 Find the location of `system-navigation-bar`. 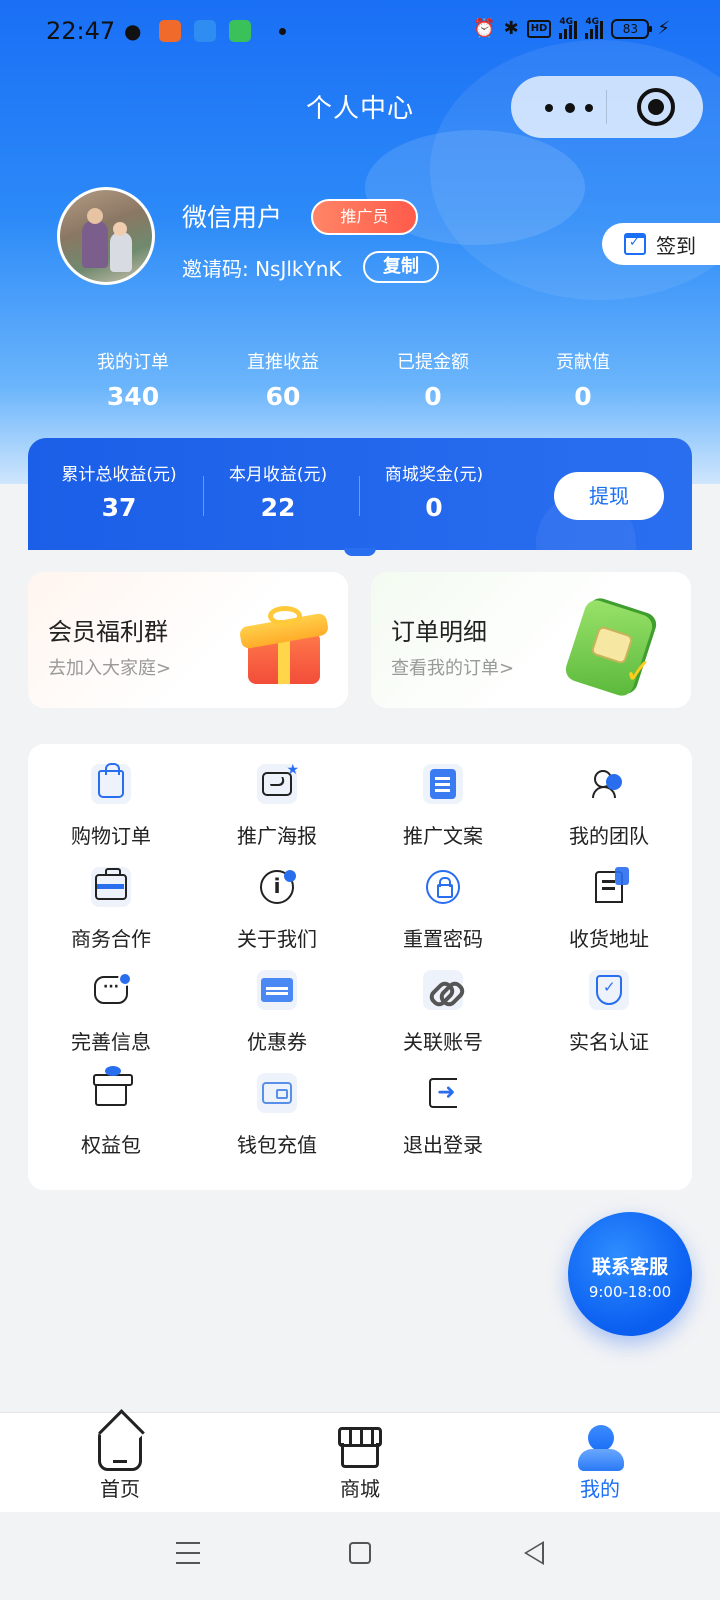

system-navigation-bar is located at coordinates (360, 1556).